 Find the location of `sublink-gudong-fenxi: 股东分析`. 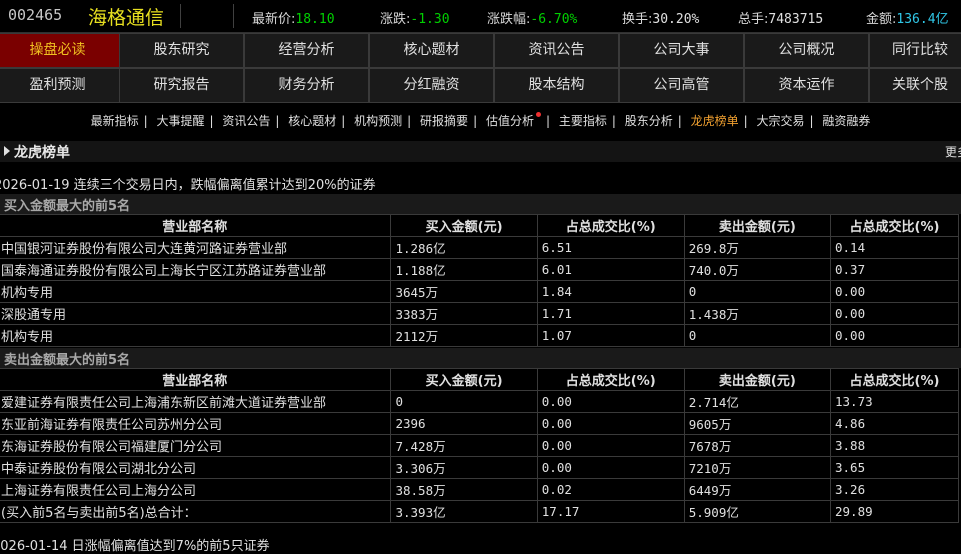

sublink-gudong-fenxi: 股东分析 is located at coordinates (649, 120).